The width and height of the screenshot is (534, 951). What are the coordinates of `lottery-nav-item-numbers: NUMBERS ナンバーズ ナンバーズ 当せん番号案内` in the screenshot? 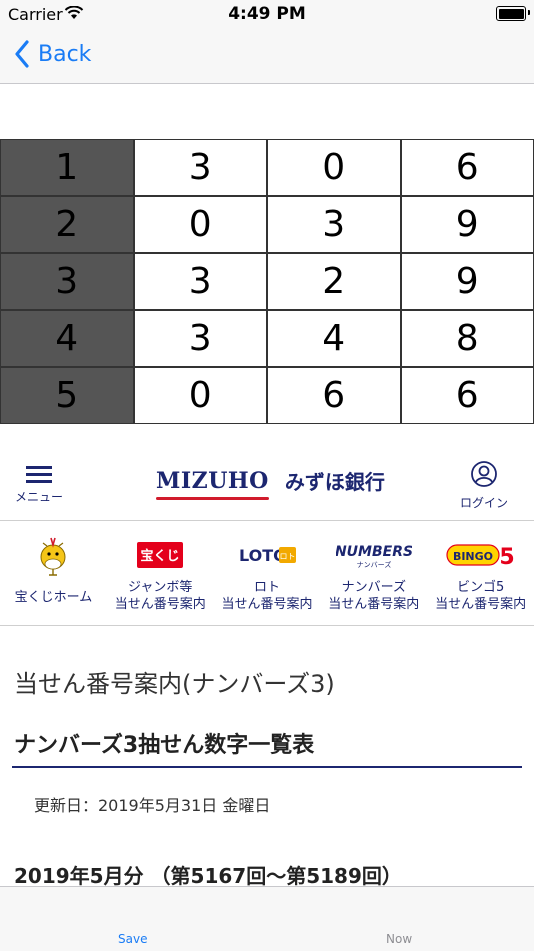 It's located at (373, 573).